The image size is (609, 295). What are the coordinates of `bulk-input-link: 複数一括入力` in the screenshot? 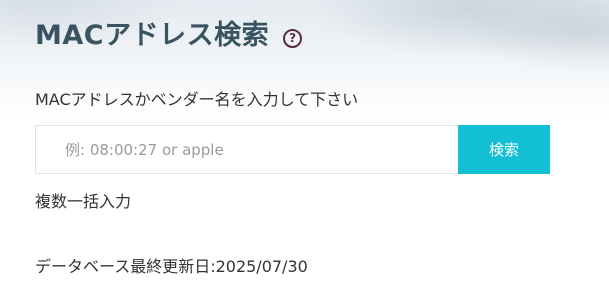 It's located at (83, 200).